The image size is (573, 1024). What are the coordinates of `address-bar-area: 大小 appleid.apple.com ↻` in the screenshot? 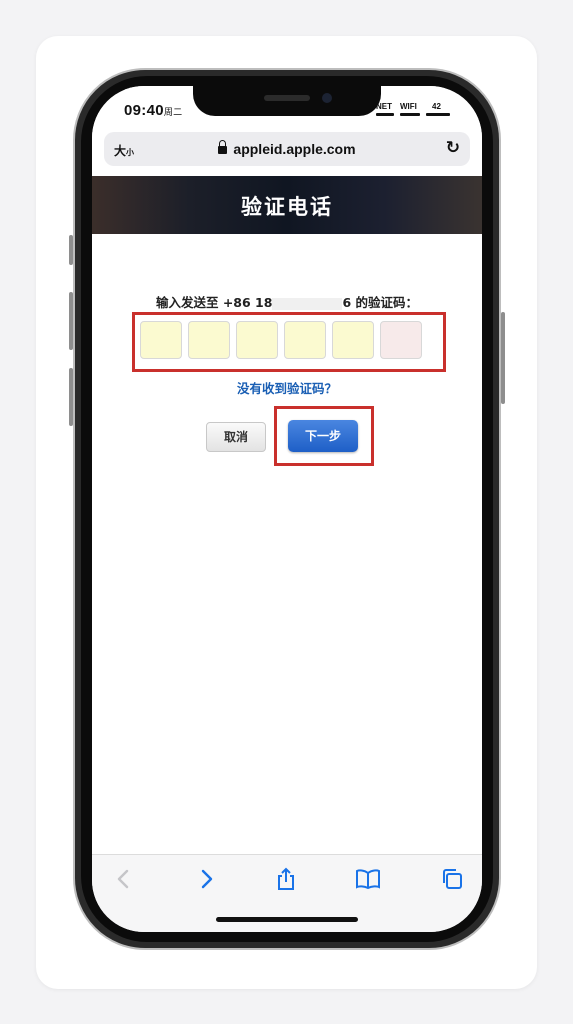 It's located at (287, 153).